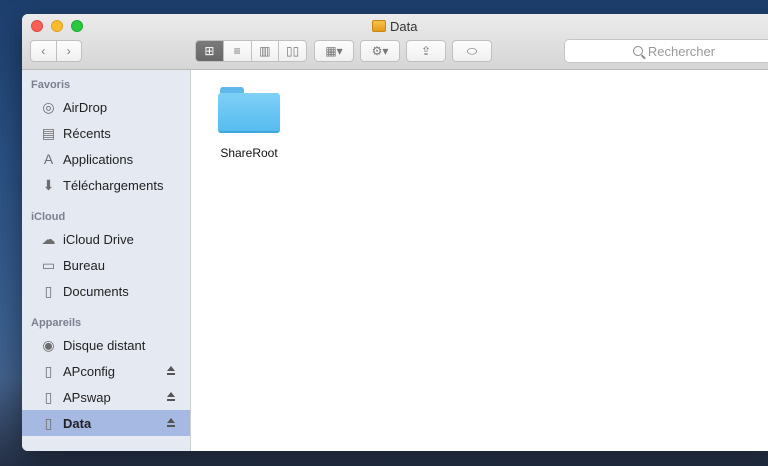 The width and height of the screenshot is (768, 466). I want to click on sidebar-item-label: Documents, so click(96, 291).